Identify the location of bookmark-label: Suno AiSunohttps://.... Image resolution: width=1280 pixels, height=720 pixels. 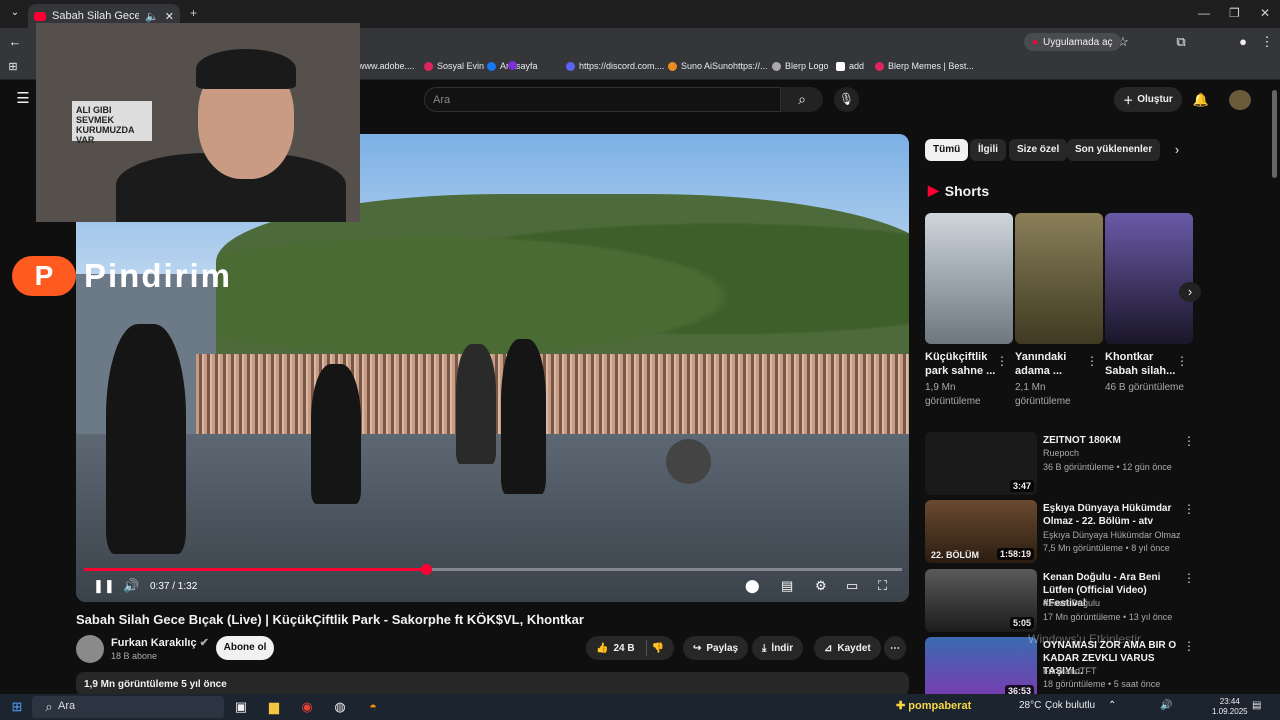
(724, 66).